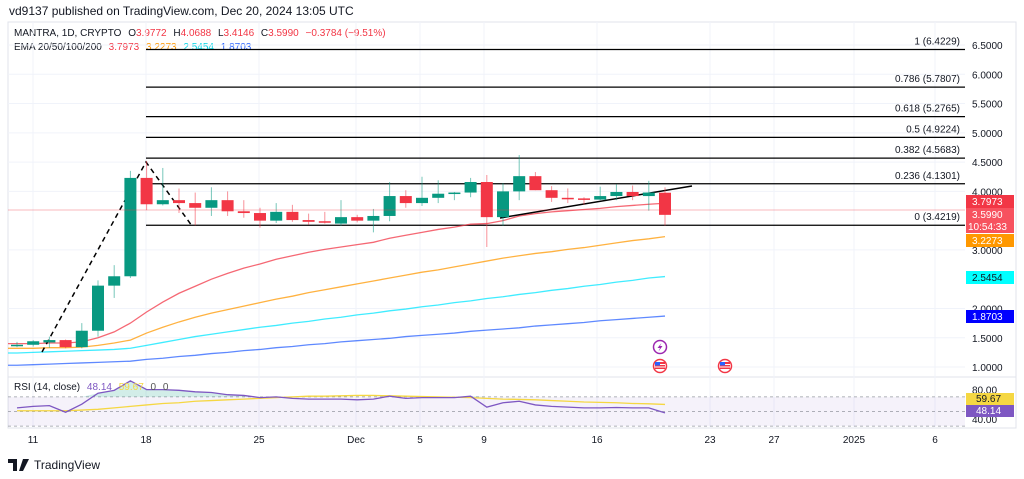 The width and height of the screenshot is (1024, 479). I want to click on time-tick: Dec, so click(356, 440).